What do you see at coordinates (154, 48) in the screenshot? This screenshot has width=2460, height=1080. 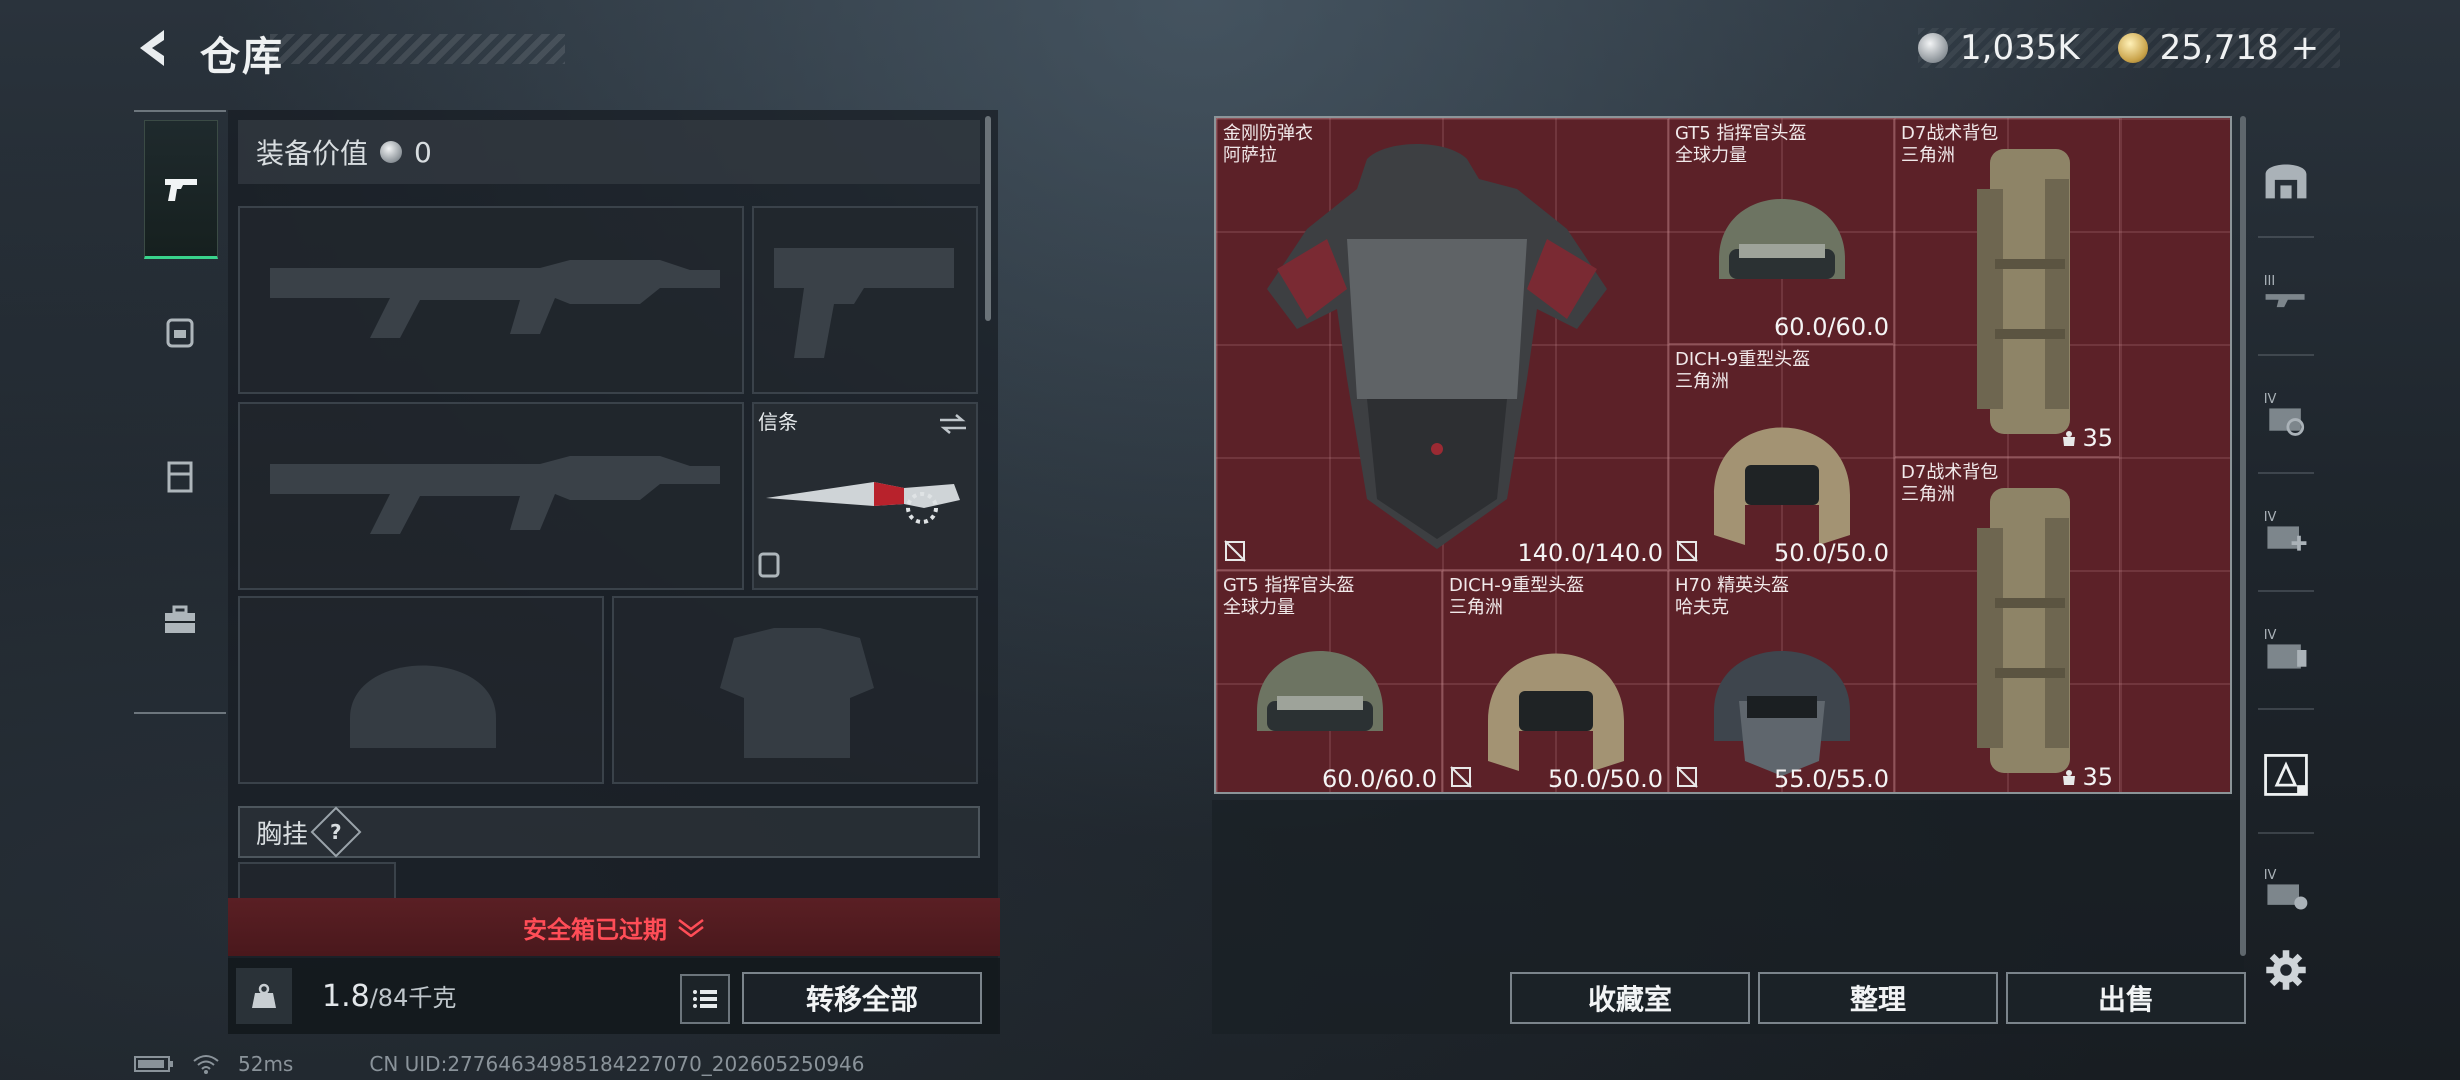 I see `back-arrow-icon` at bounding box center [154, 48].